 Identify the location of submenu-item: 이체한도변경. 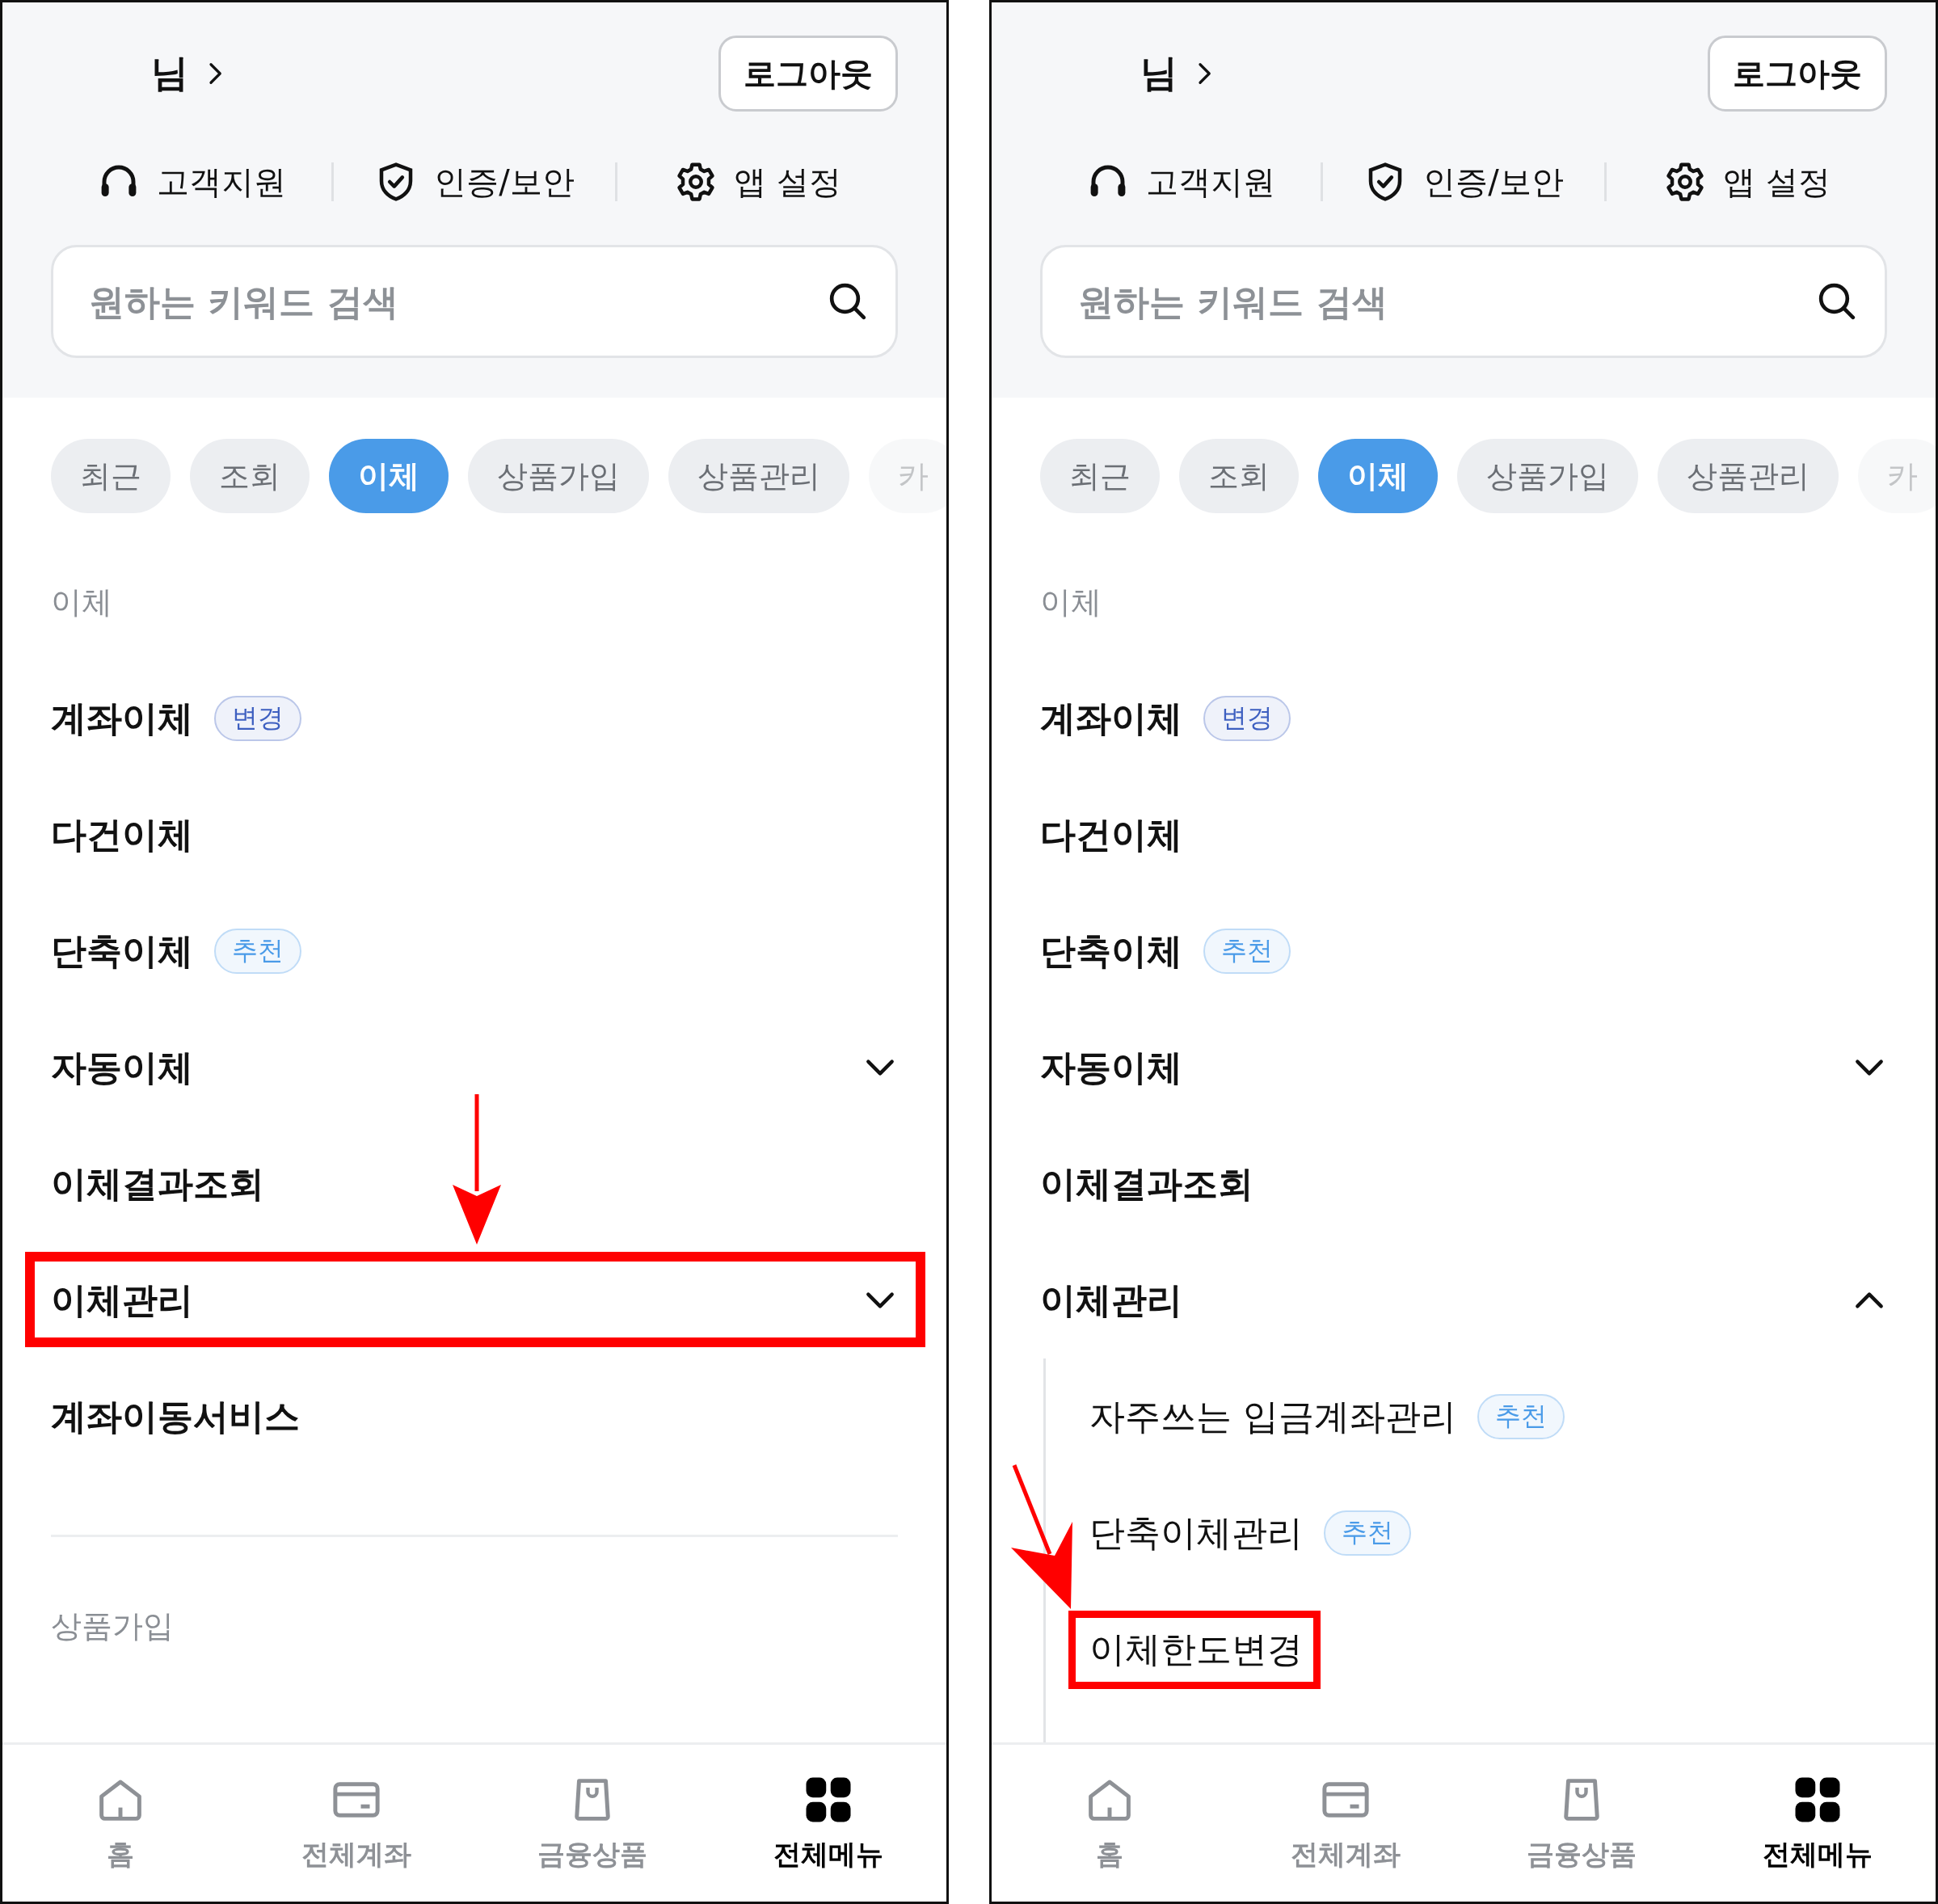
(1196, 1649).